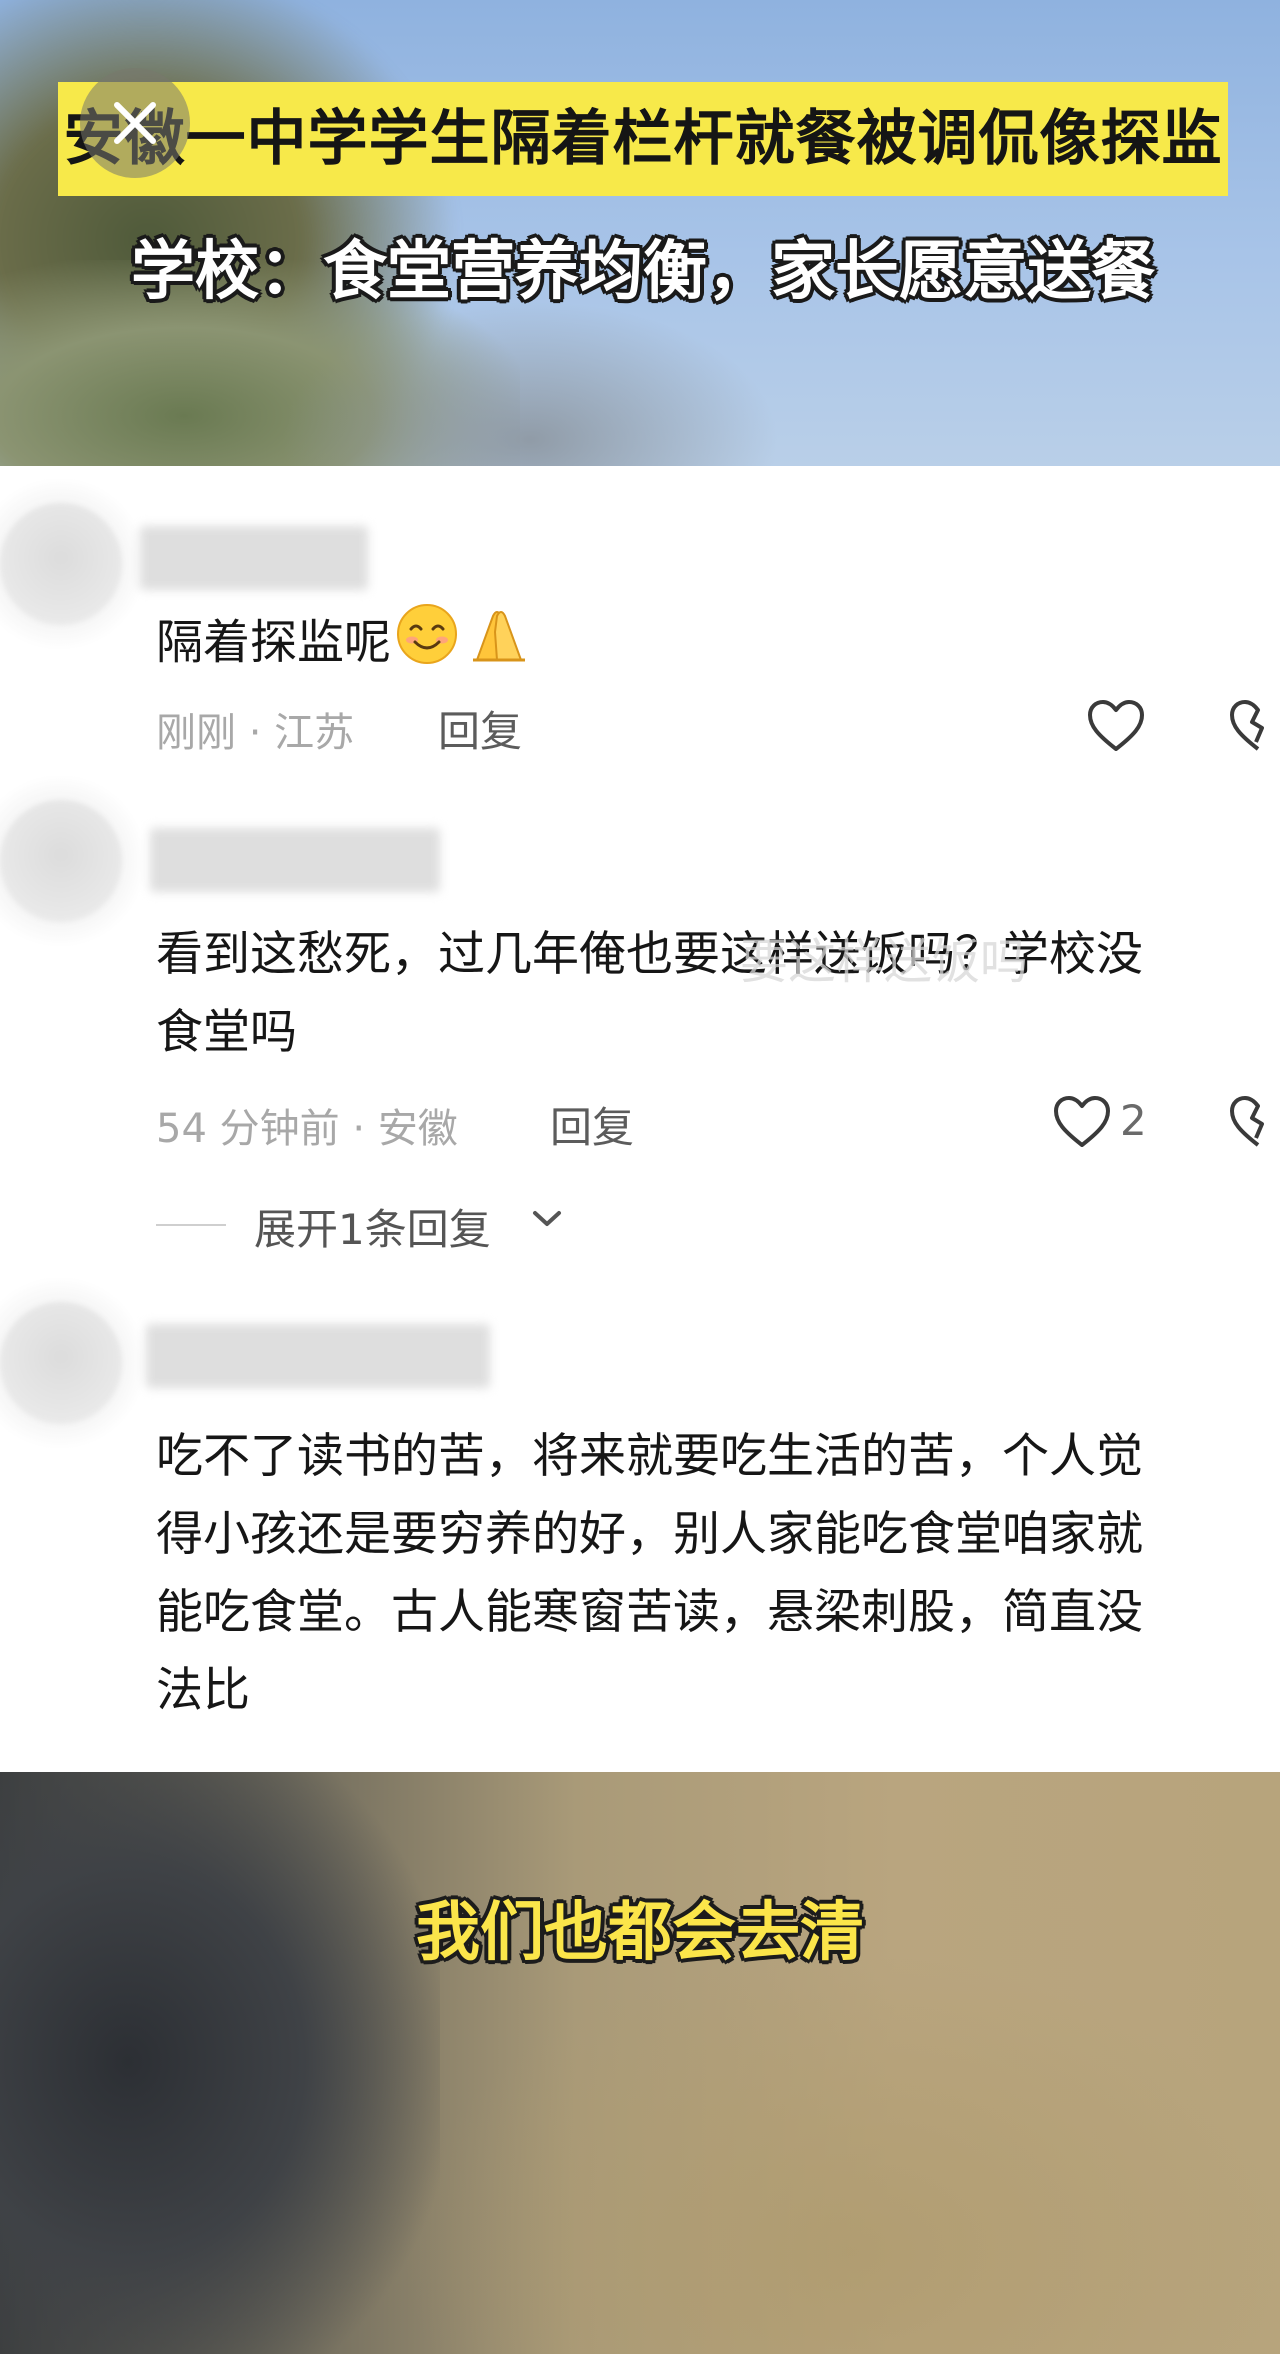  I want to click on close-icon, so click(135, 123).